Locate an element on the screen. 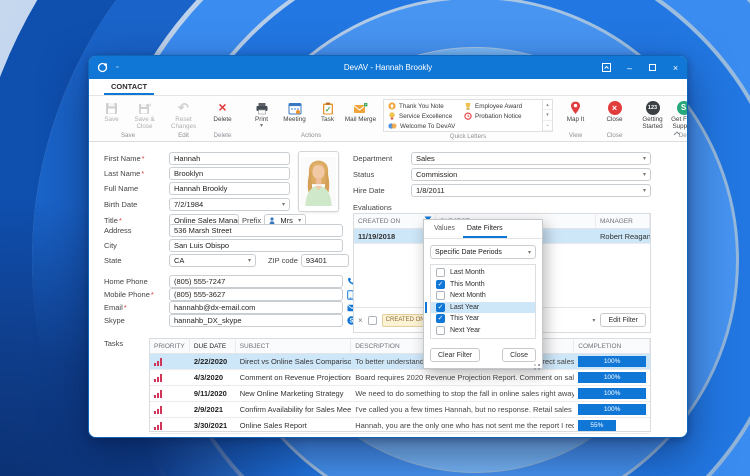 The width and height of the screenshot is (750, 476). address-input: 536 Marsh Street is located at coordinates (256, 230).